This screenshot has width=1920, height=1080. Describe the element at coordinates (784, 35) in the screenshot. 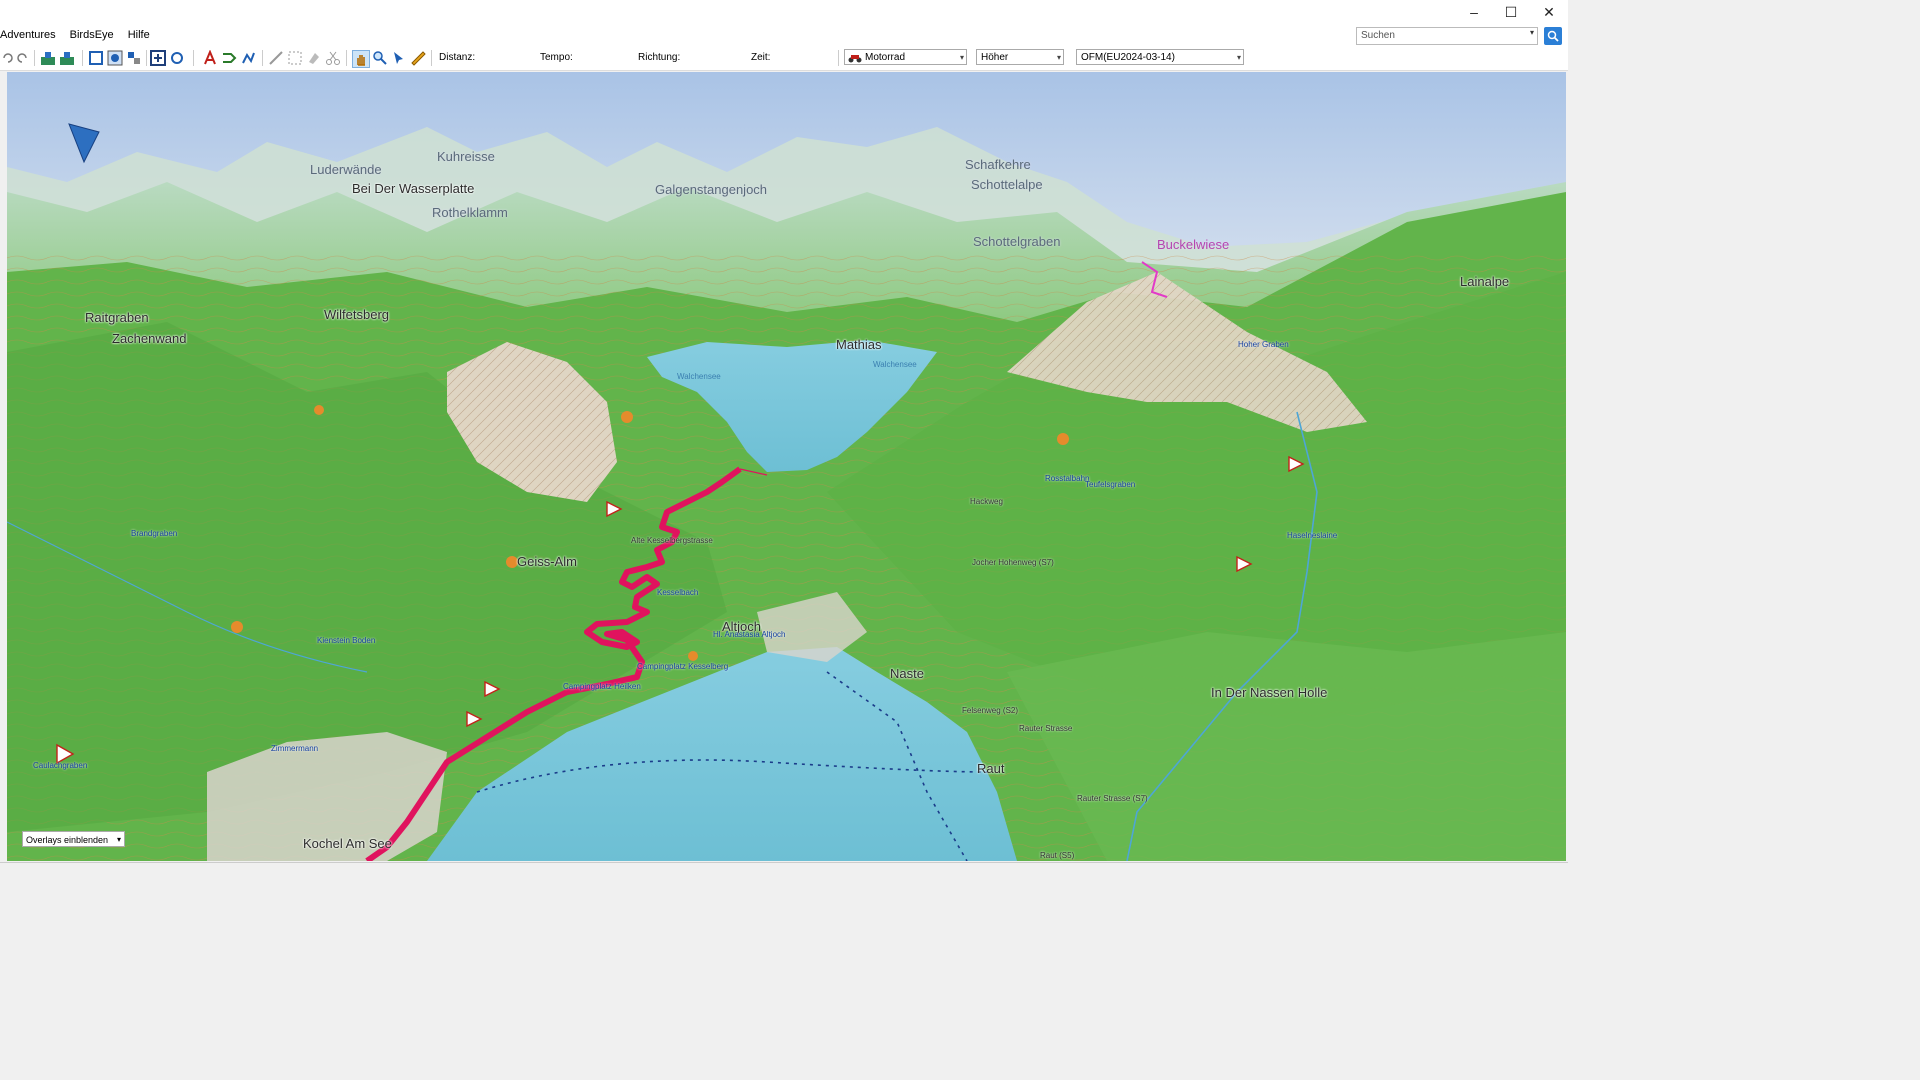

I see `menu-bar: Adventures BirdsEye Hilfe` at that location.